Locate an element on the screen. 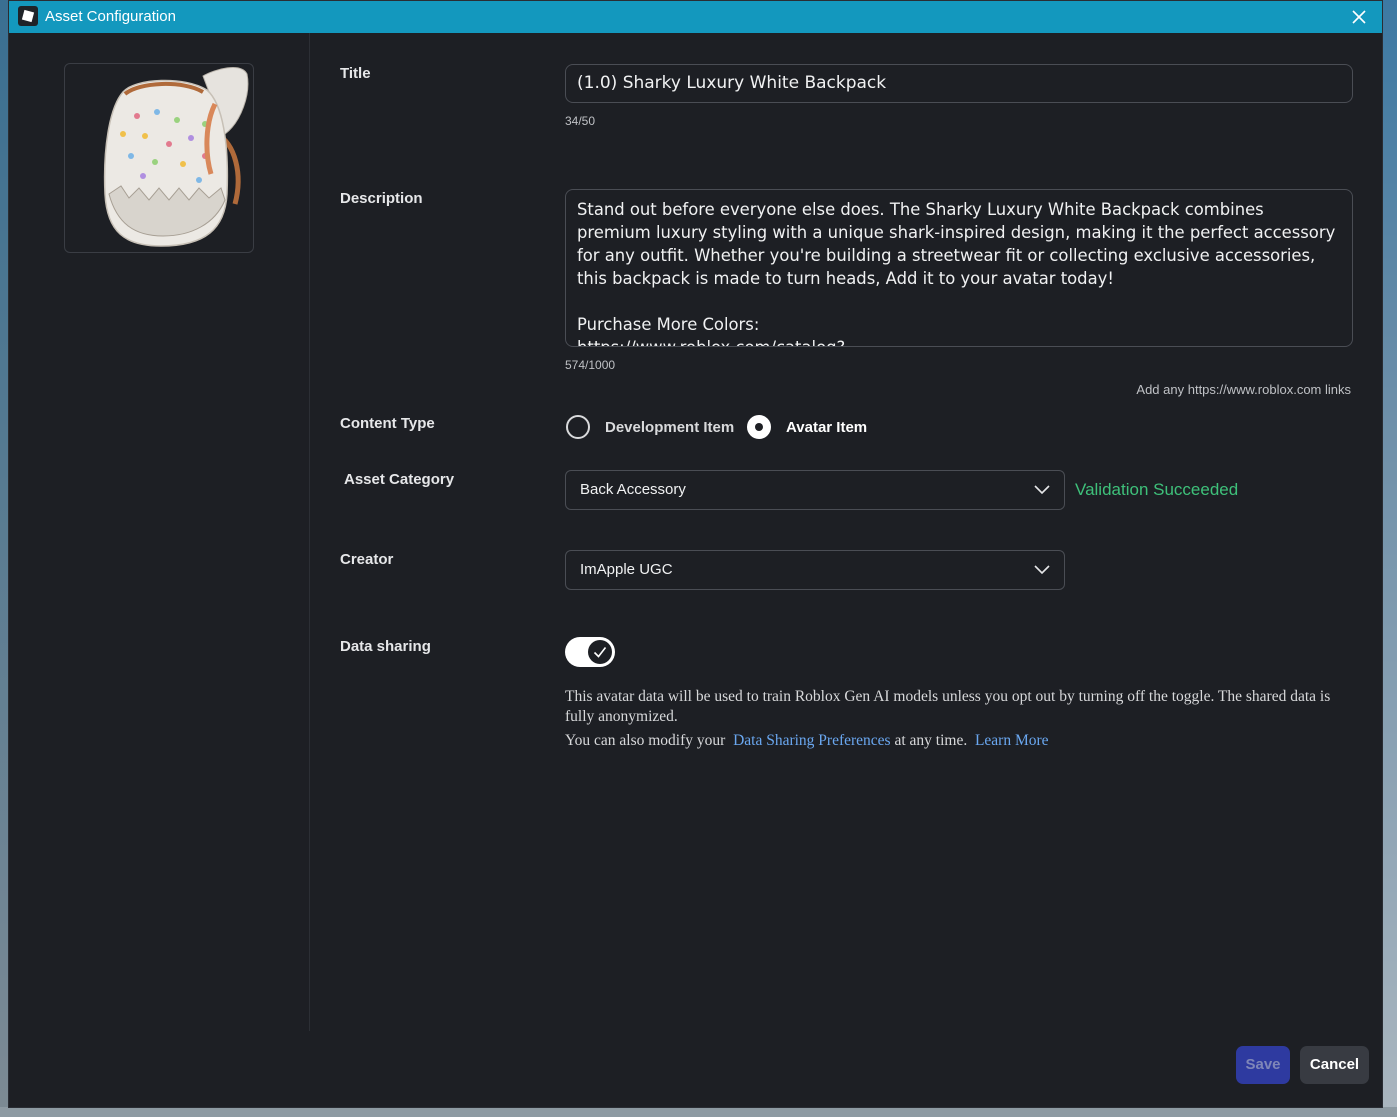 The height and width of the screenshot is (1117, 1397). description-label: Description is located at coordinates (381, 198).